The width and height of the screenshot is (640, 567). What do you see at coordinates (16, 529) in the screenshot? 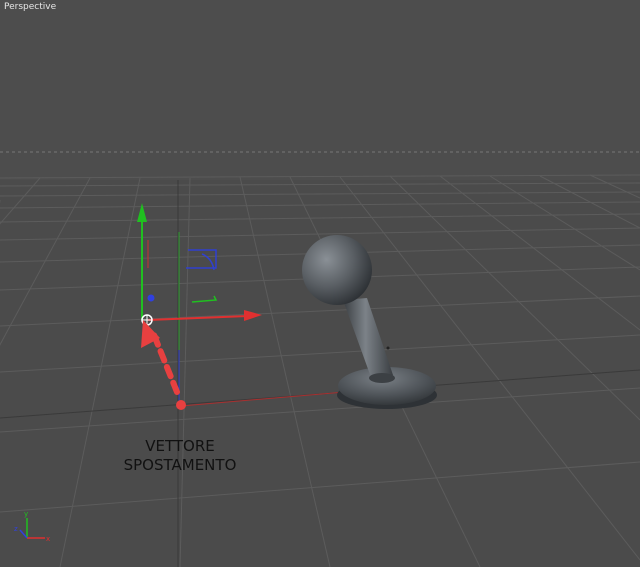
I see `orientation-z-label: z` at bounding box center [16, 529].